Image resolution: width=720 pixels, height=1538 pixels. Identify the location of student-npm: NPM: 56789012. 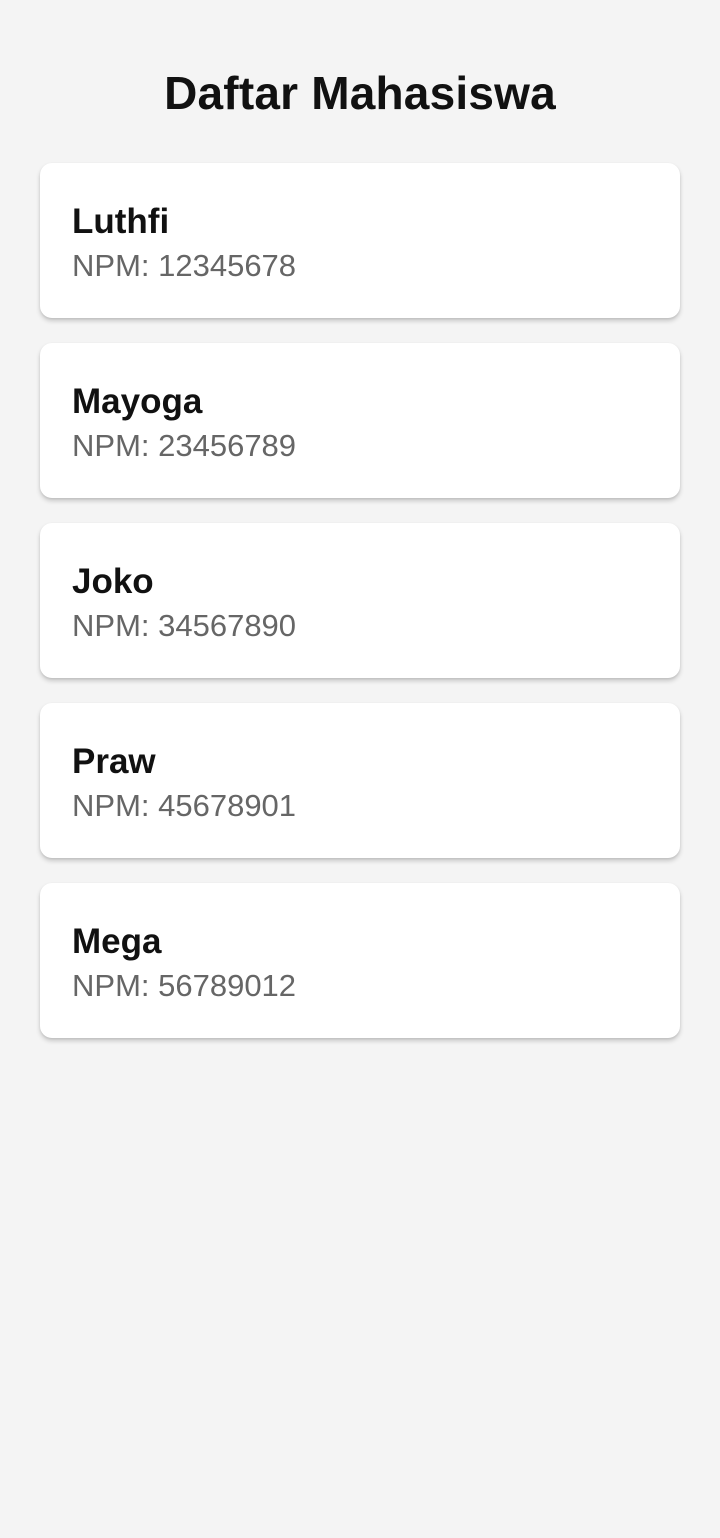
(184, 985).